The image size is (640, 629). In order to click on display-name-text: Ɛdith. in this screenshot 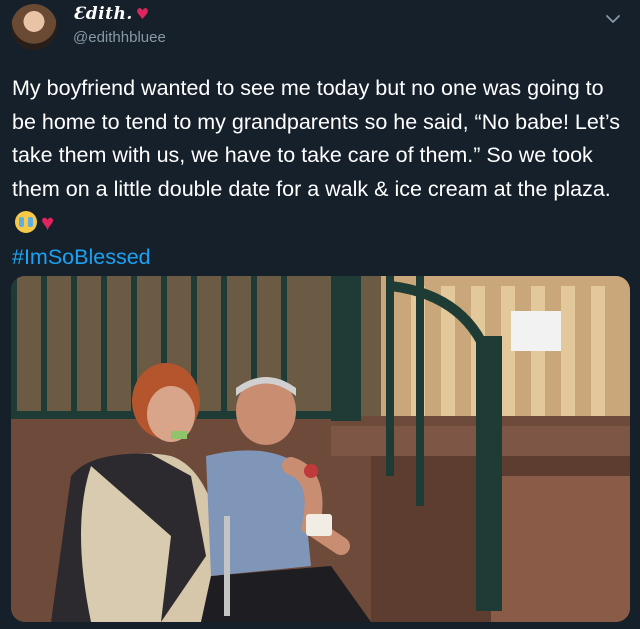, I will do `click(103, 14)`.